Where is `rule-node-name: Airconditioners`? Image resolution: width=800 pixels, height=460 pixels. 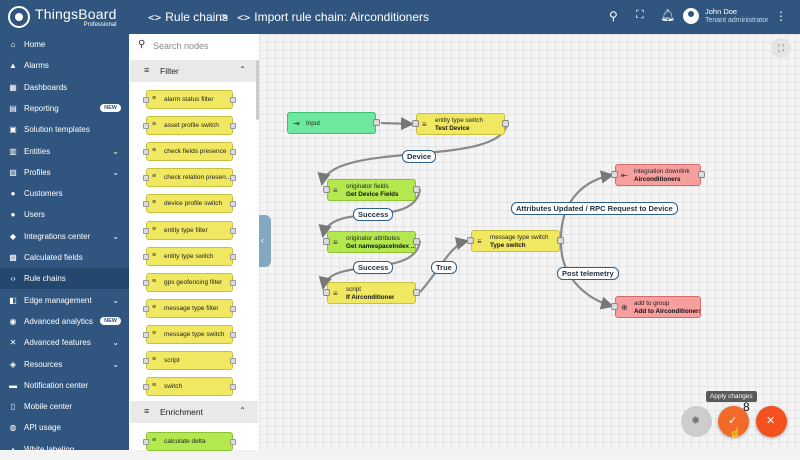 rule-node-name: Airconditioners is located at coordinates (657, 179).